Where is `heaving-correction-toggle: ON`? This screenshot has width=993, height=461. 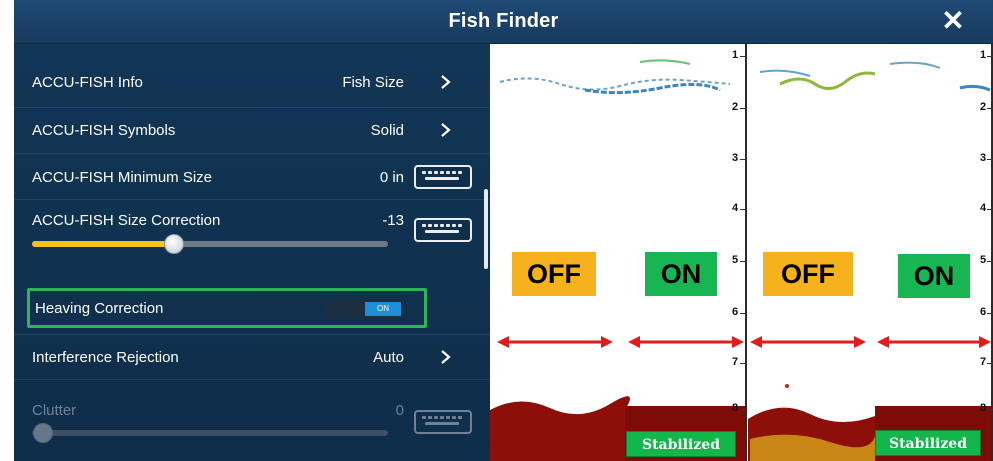
heaving-correction-toggle: ON is located at coordinates (364, 309).